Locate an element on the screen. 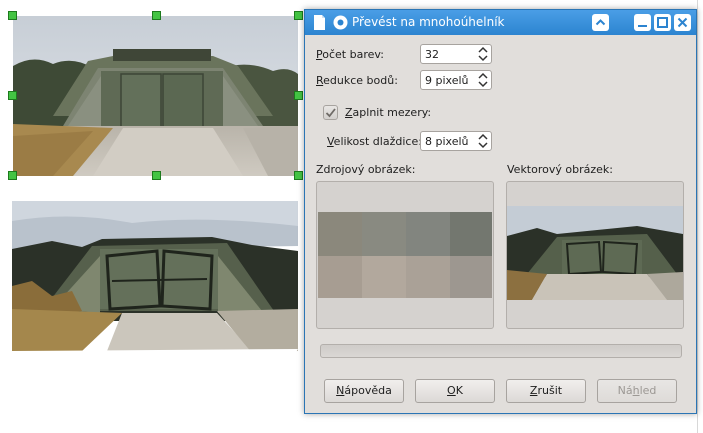  help-button: Nápověda is located at coordinates (364, 391).